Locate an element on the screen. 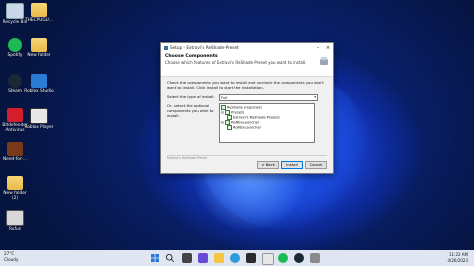 This screenshot has height=266, width=474. teams-chat-icon is located at coordinates (203, 258).